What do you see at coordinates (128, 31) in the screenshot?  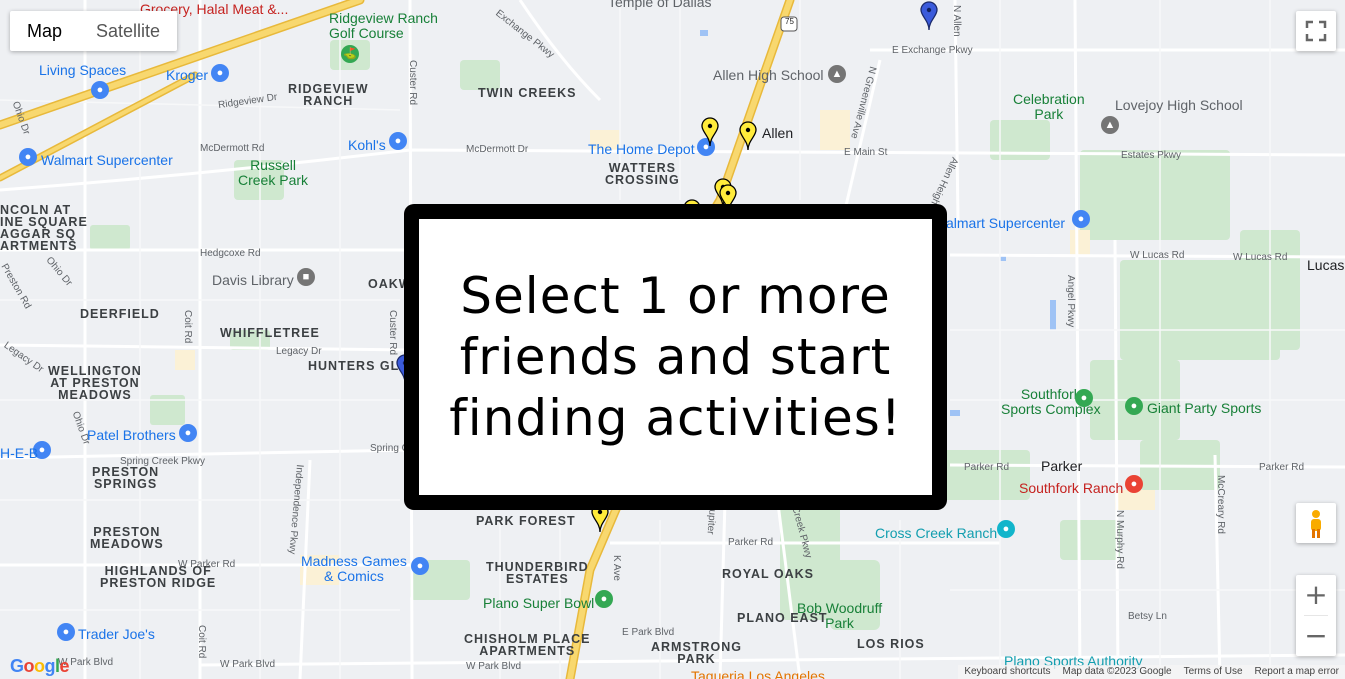 I see `map-type-satellite-button: Satellite` at bounding box center [128, 31].